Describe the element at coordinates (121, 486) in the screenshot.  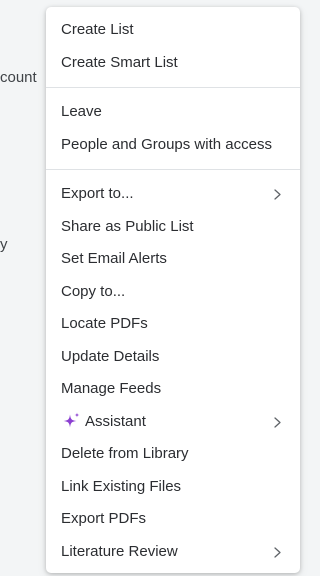
I see `menu-item-label: Link Existing Files` at that location.